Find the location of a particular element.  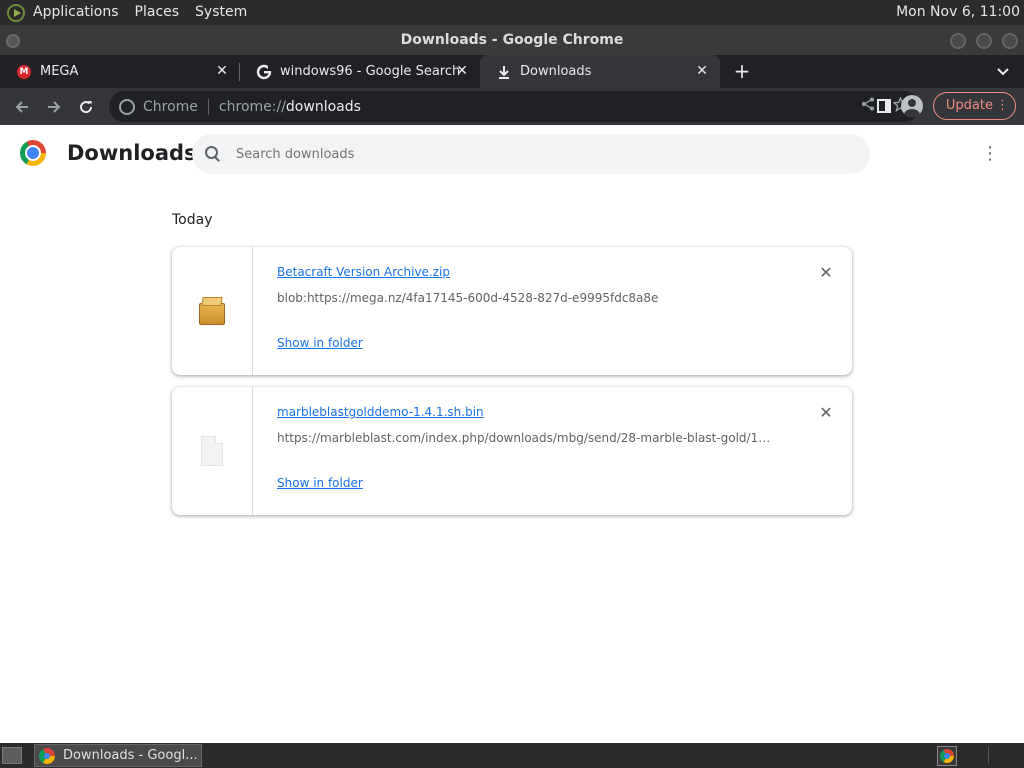

address-bar: Chrome chrome://downloads is located at coordinates (514, 106).